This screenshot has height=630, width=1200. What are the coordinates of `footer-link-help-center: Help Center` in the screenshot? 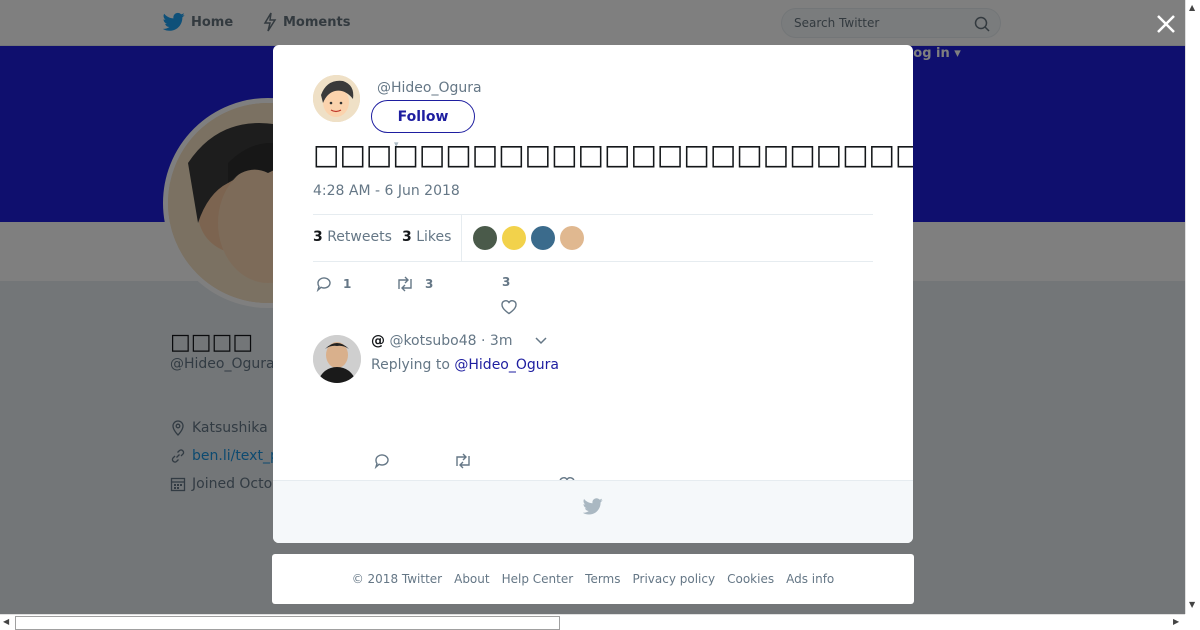 It's located at (538, 579).